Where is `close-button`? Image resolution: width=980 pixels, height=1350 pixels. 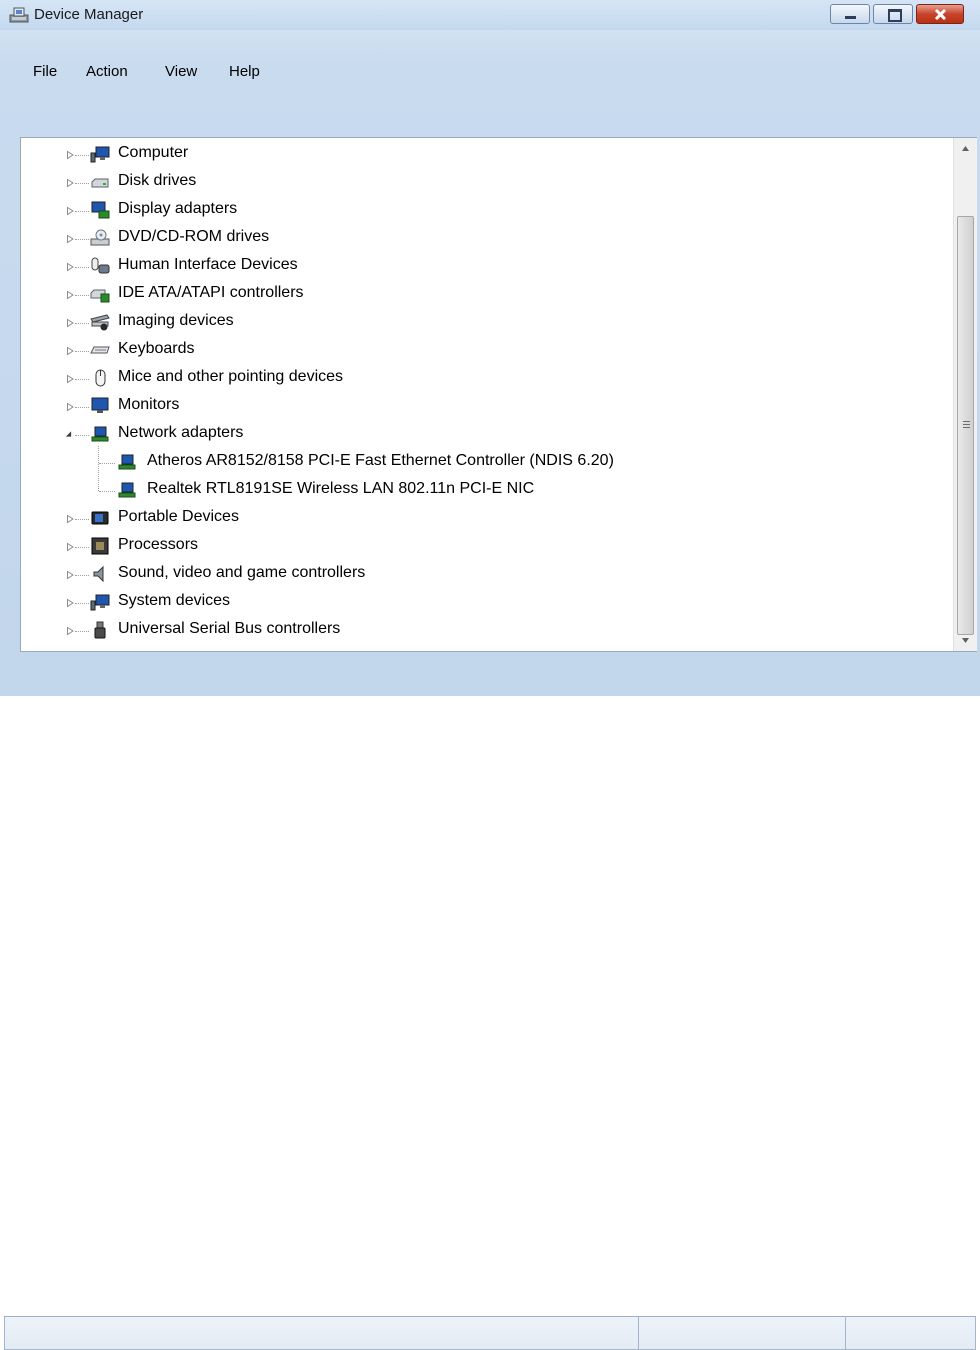 close-button is located at coordinates (940, 14).